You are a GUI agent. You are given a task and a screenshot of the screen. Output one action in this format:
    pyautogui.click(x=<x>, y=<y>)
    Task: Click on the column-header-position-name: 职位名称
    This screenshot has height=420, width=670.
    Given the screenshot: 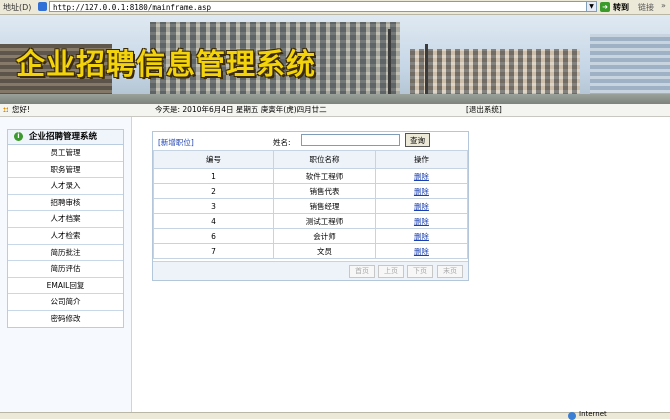 What is the action you would take?
    pyautogui.click(x=324, y=159)
    